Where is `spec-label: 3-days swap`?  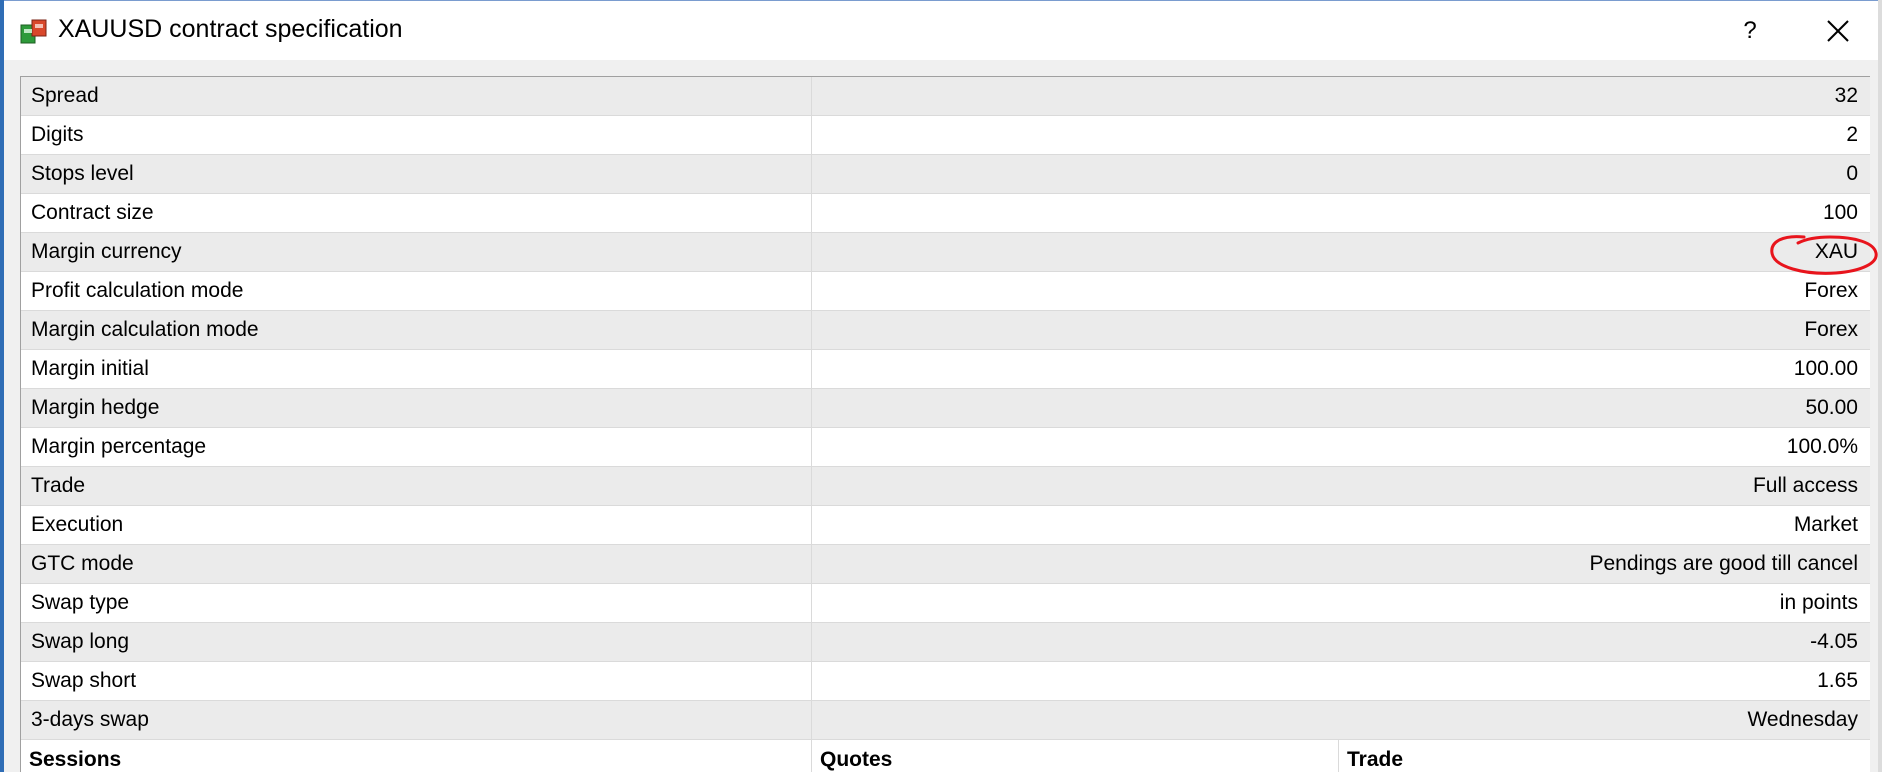 spec-label: 3-days swap is located at coordinates (416, 720).